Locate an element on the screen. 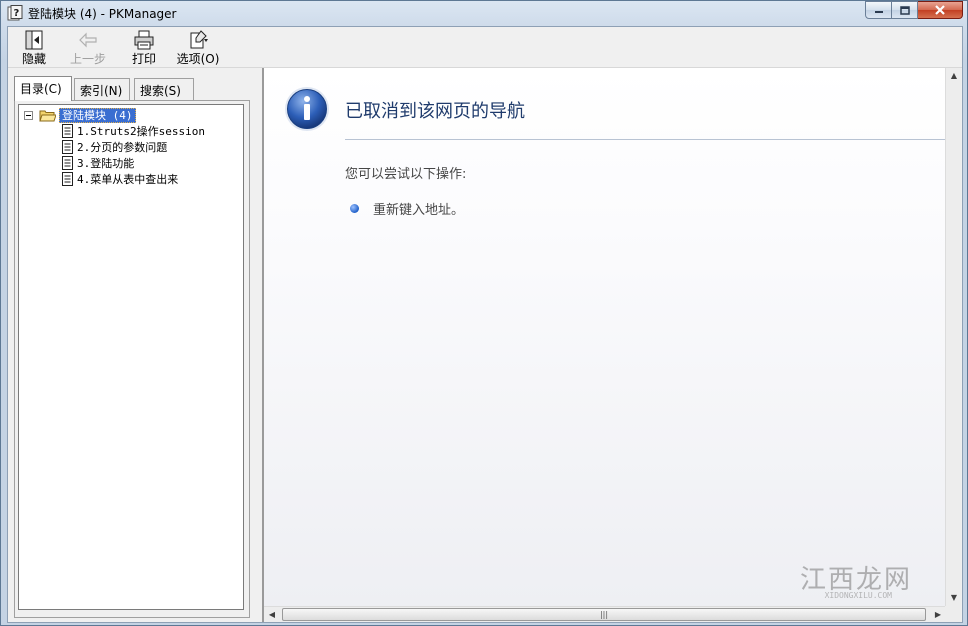 The width and height of the screenshot is (968, 626). scroll-down-icon: ▼ is located at coordinates (953, 598).